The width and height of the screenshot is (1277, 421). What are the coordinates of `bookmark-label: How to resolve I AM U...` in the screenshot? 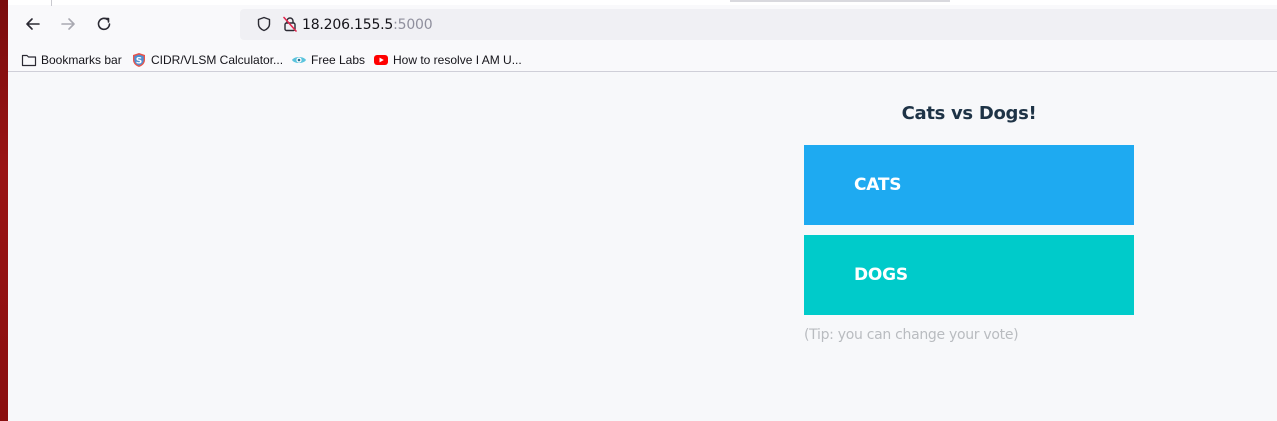 It's located at (457, 59).